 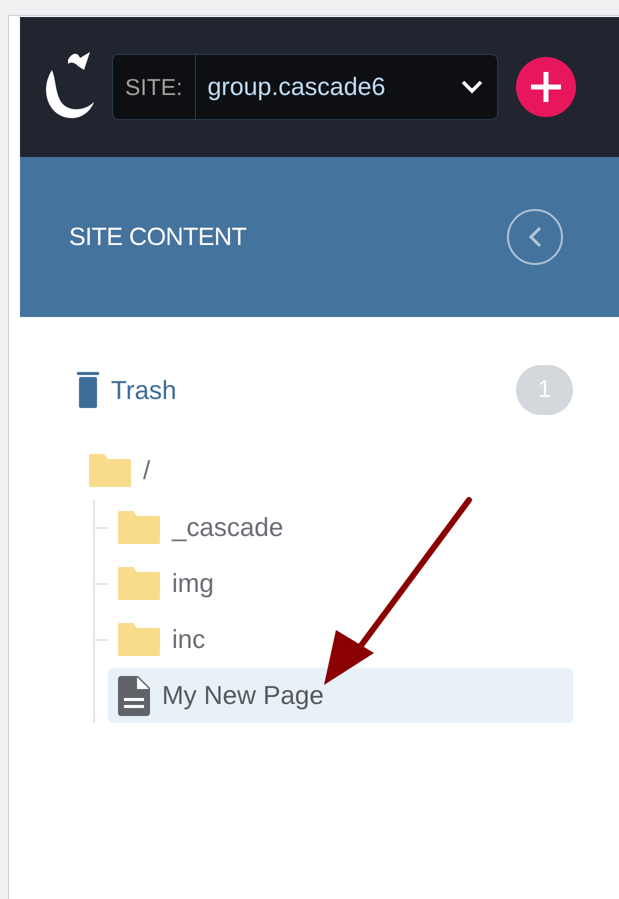 I want to click on panel-title: SITE CONTENT, so click(x=157, y=237).